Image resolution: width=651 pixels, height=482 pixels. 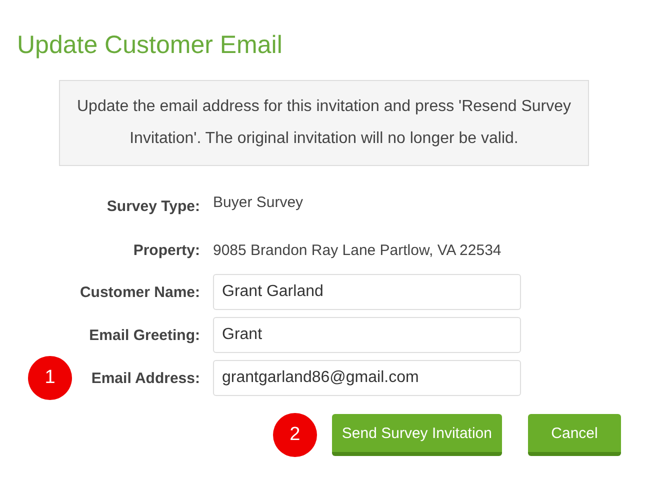 What do you see at coordinates (294, 435) in the screenshot?
I see `callout-badge: 2` at bounding box center [294, 435].